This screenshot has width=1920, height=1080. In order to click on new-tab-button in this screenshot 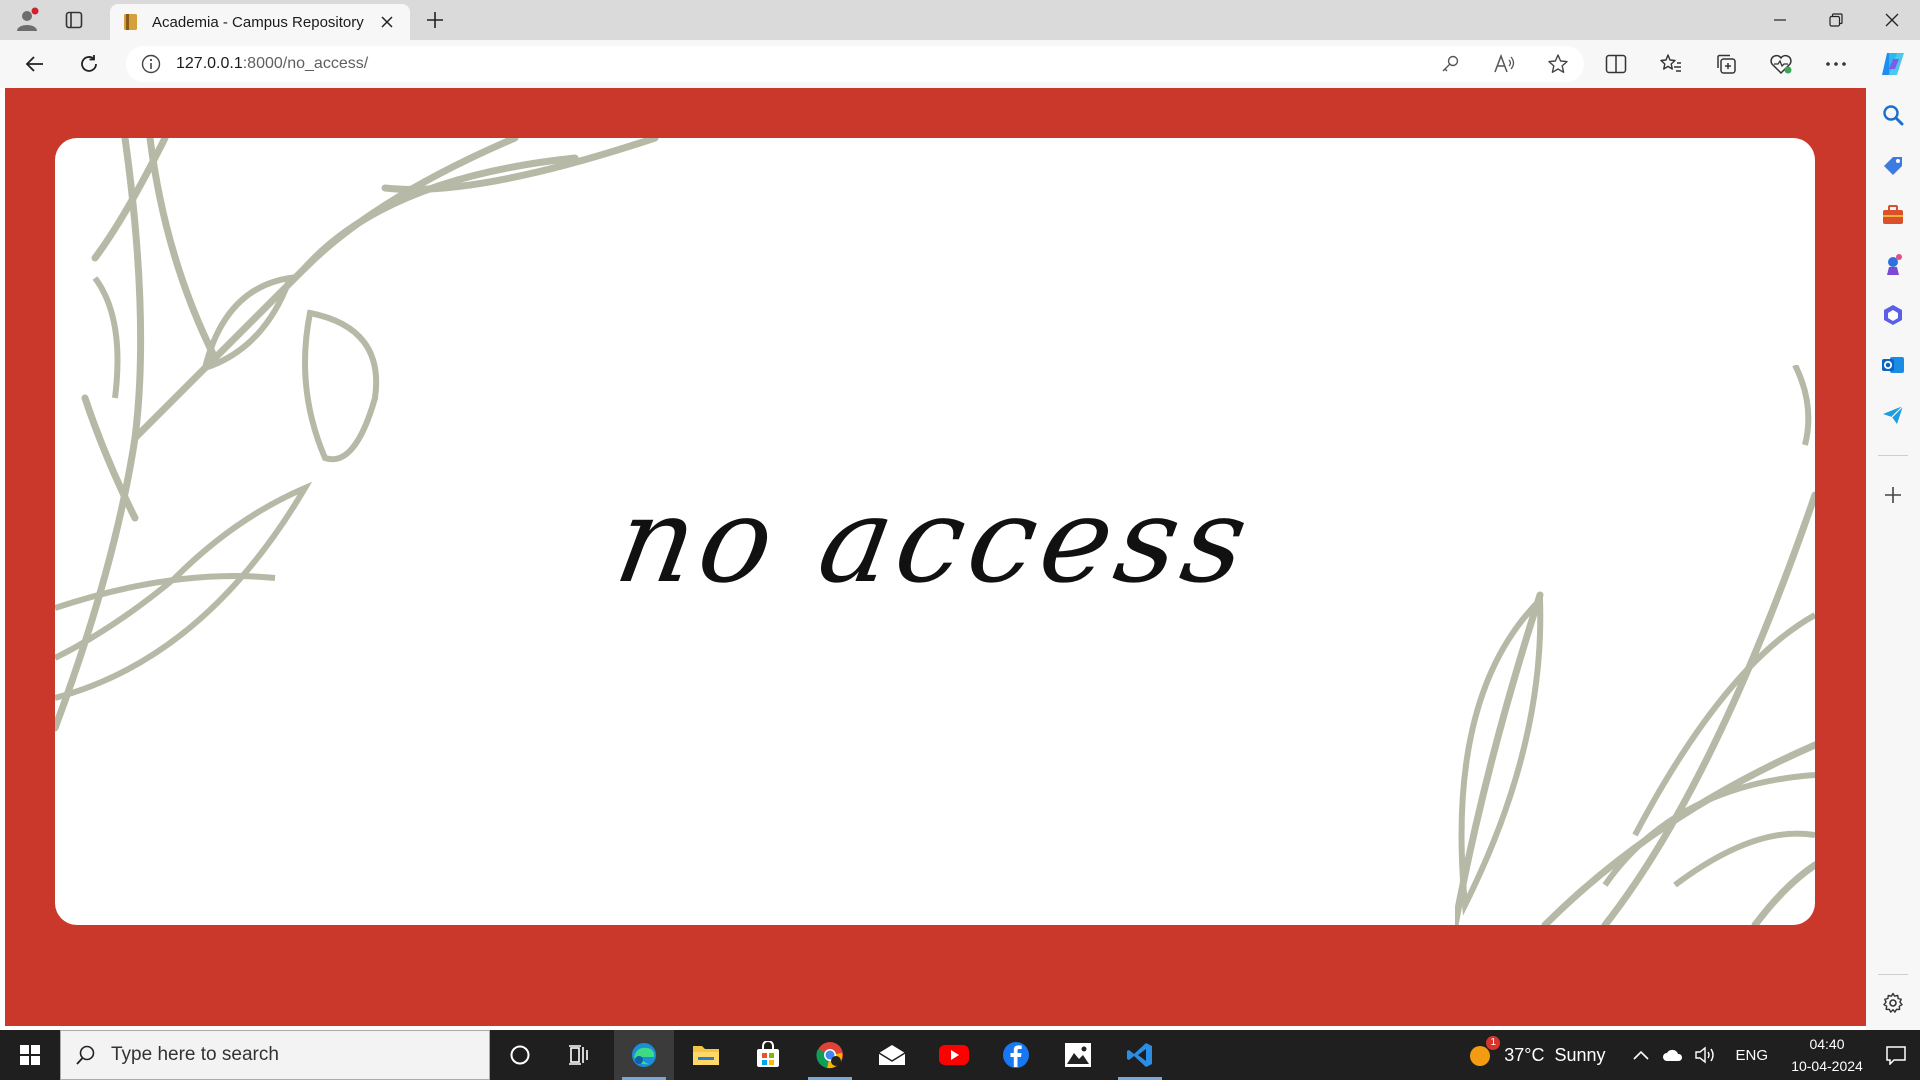, I will do `click(435, 20)`.